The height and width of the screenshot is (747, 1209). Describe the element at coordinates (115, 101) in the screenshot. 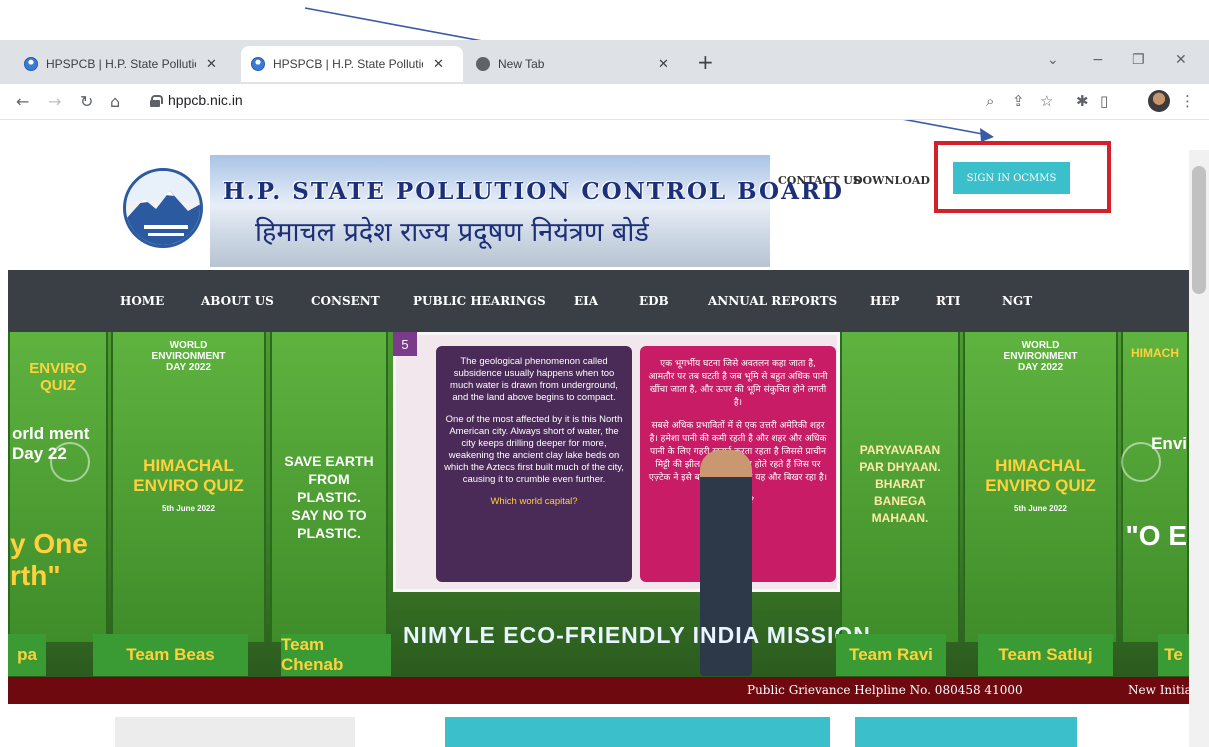

I see `home-icon: ⌂` at that location.